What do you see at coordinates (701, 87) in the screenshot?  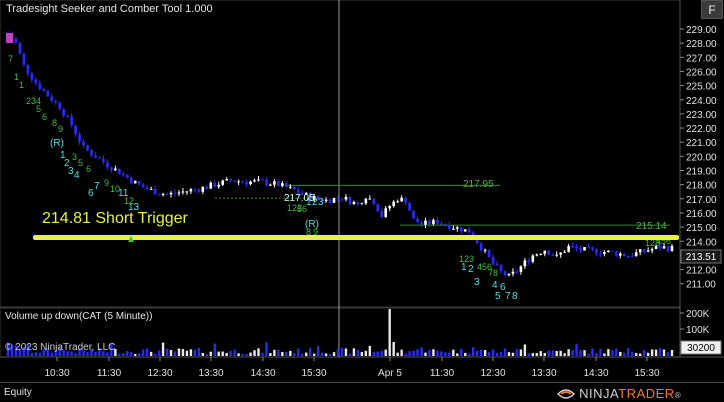 I see `price-tick-label: 225.00` at bounding box center [701, 87].